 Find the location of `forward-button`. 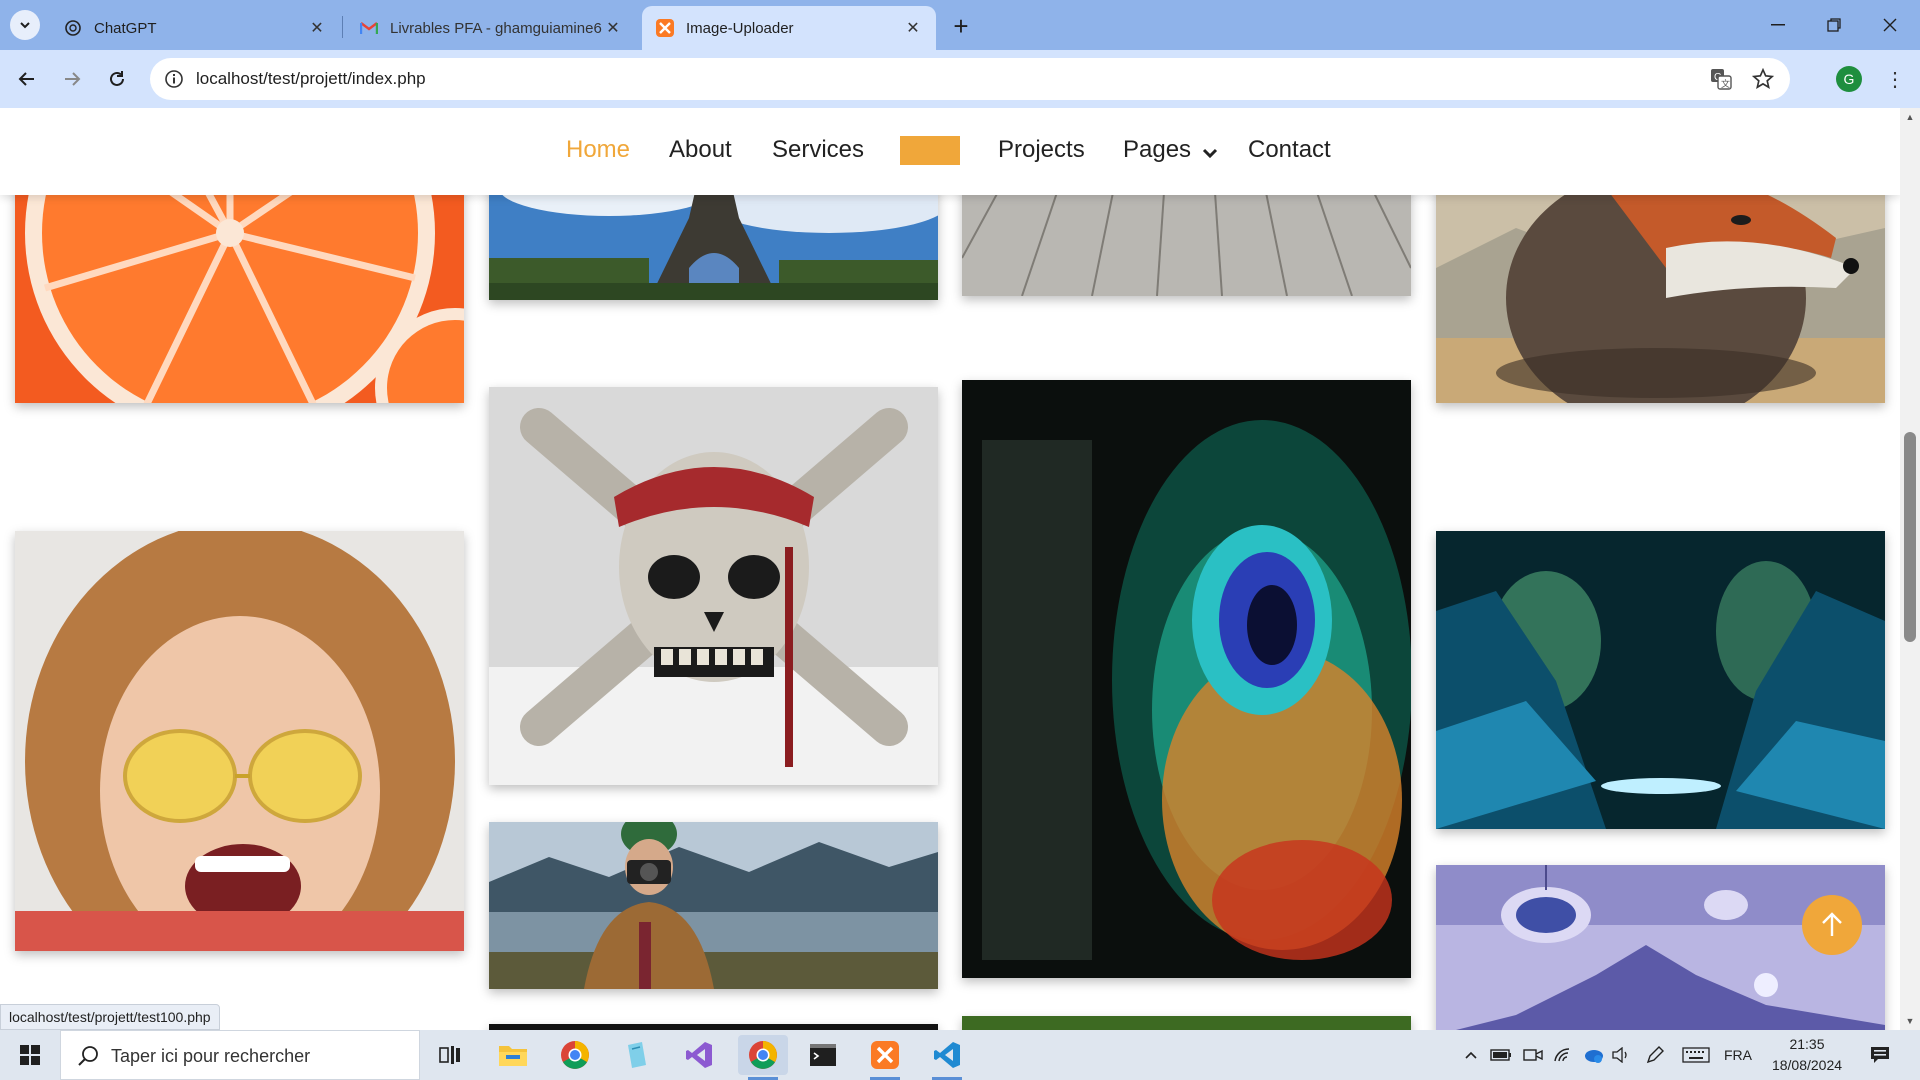

forward-button is located at coordinates (72, 79).